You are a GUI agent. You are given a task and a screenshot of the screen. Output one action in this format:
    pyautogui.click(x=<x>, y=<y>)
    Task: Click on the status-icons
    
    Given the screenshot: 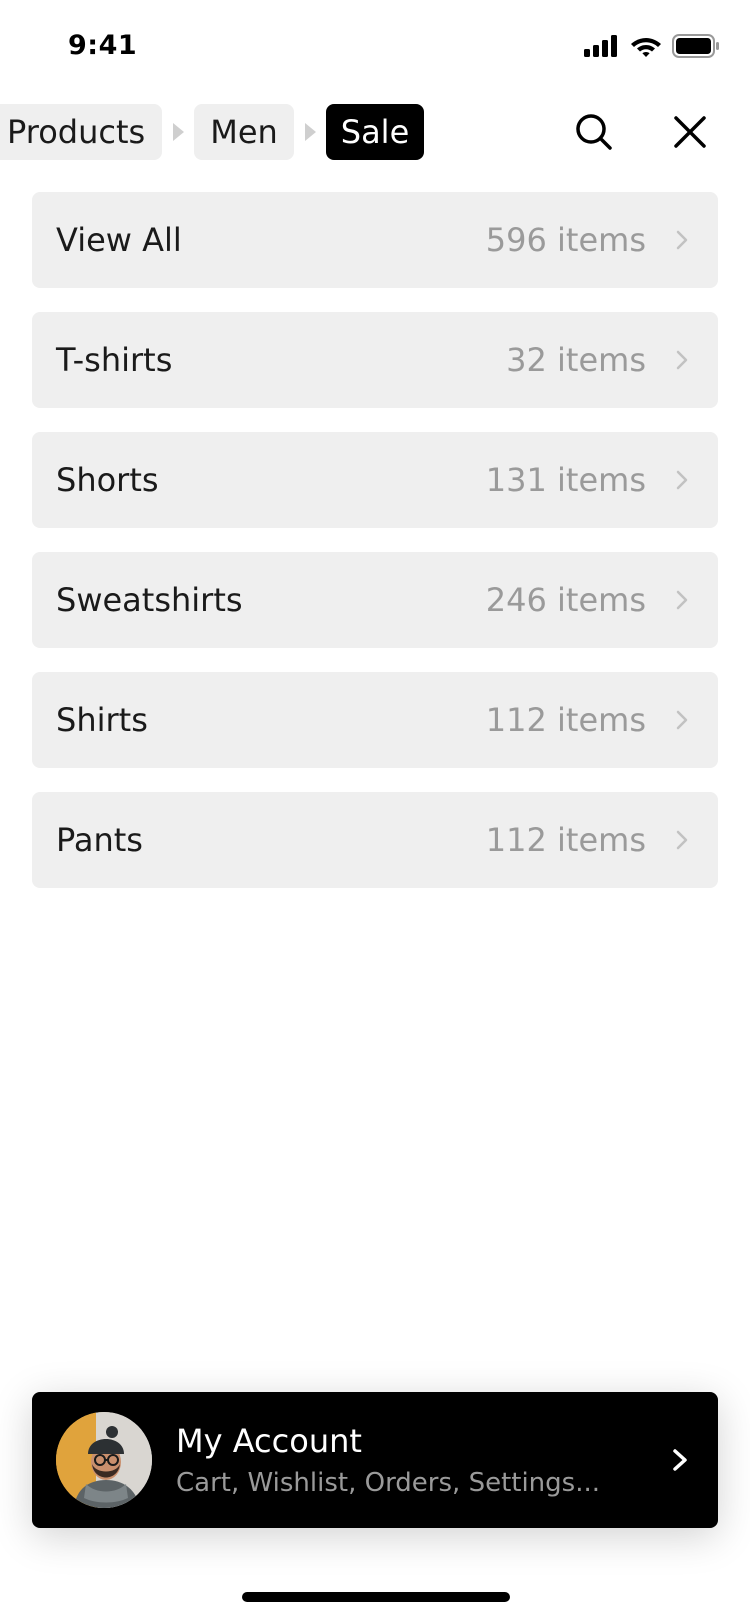 What is the action you would take?
    pyautogui.click(x=652, y=46)
    